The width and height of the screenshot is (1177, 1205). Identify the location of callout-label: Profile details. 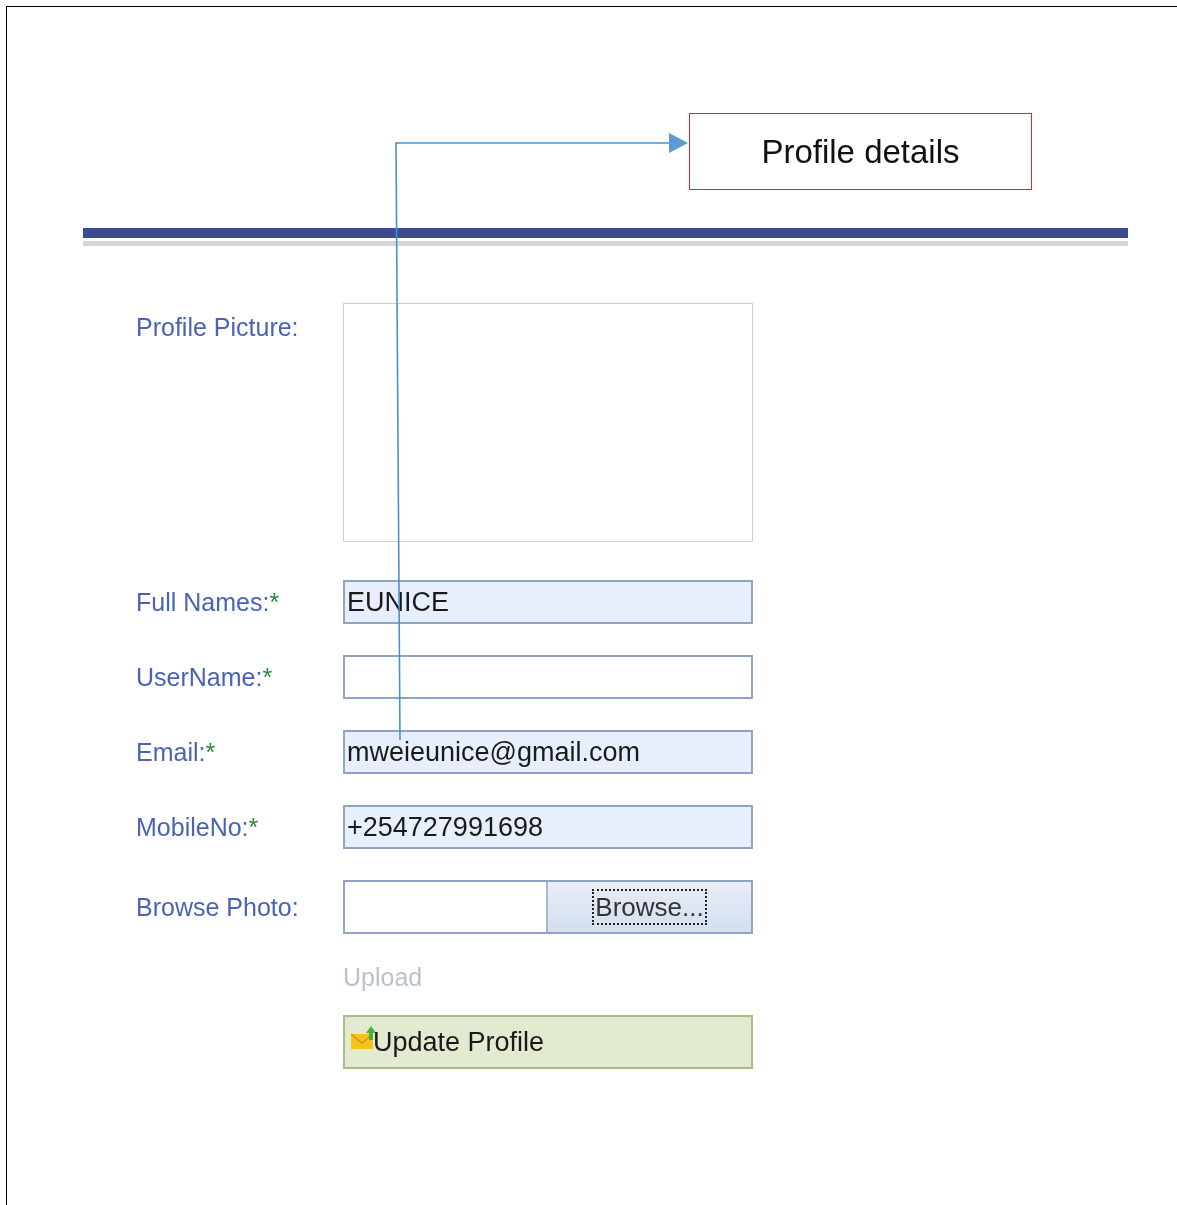
(860, 151).